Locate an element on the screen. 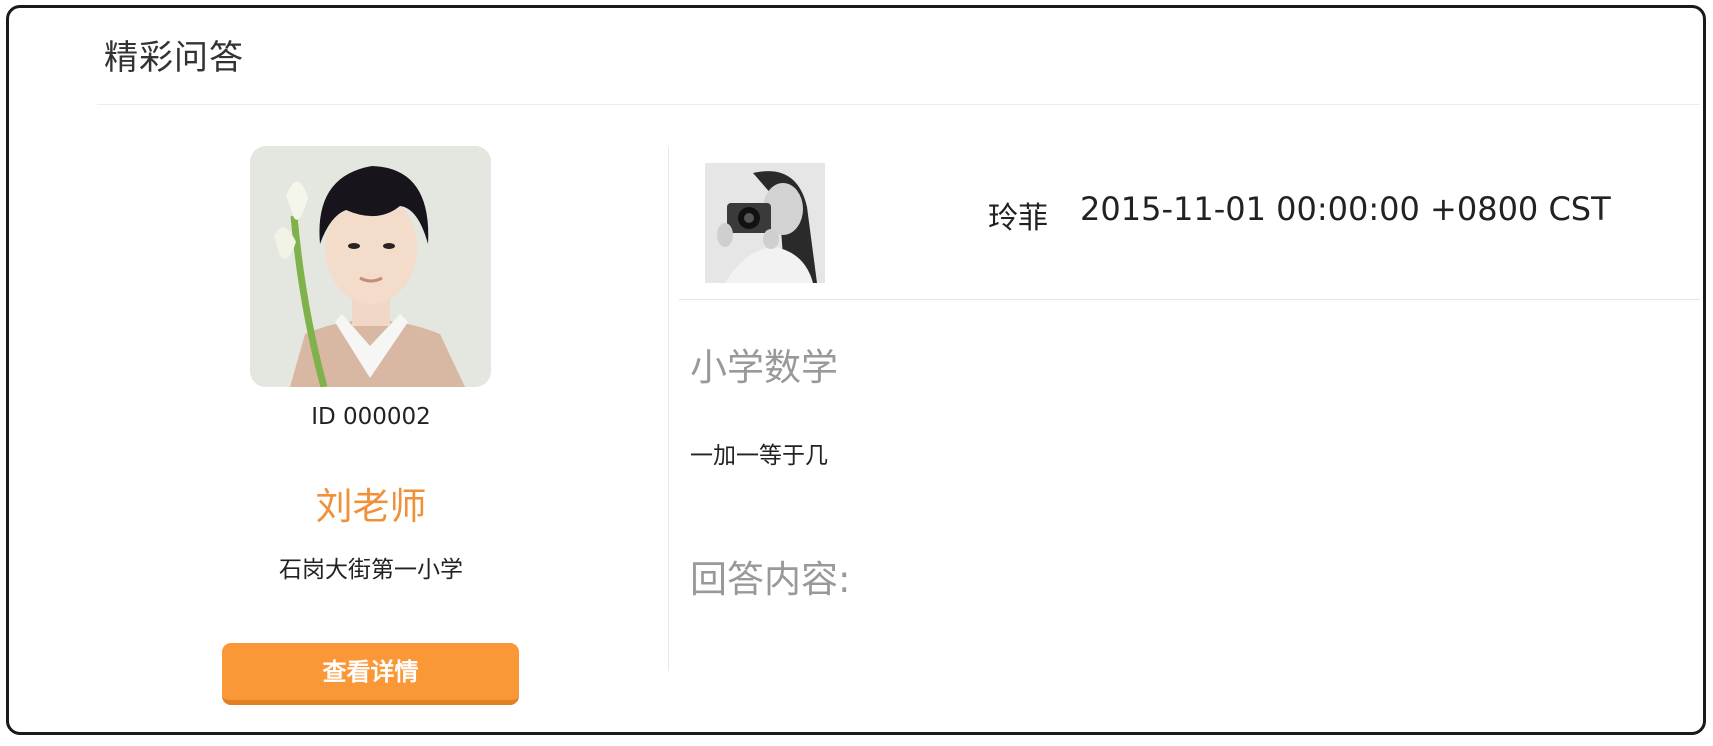 The height and width of the screenshot is (746, 1713). question-text: 一加一等于几 is located at coordinates (759, 456).